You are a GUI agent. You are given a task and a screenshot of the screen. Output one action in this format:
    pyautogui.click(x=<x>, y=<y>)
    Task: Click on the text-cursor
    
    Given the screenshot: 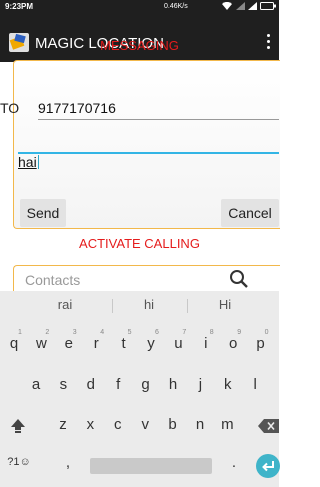 What is the action you would take?
    pyautogui.click(x=38, y=162)
    